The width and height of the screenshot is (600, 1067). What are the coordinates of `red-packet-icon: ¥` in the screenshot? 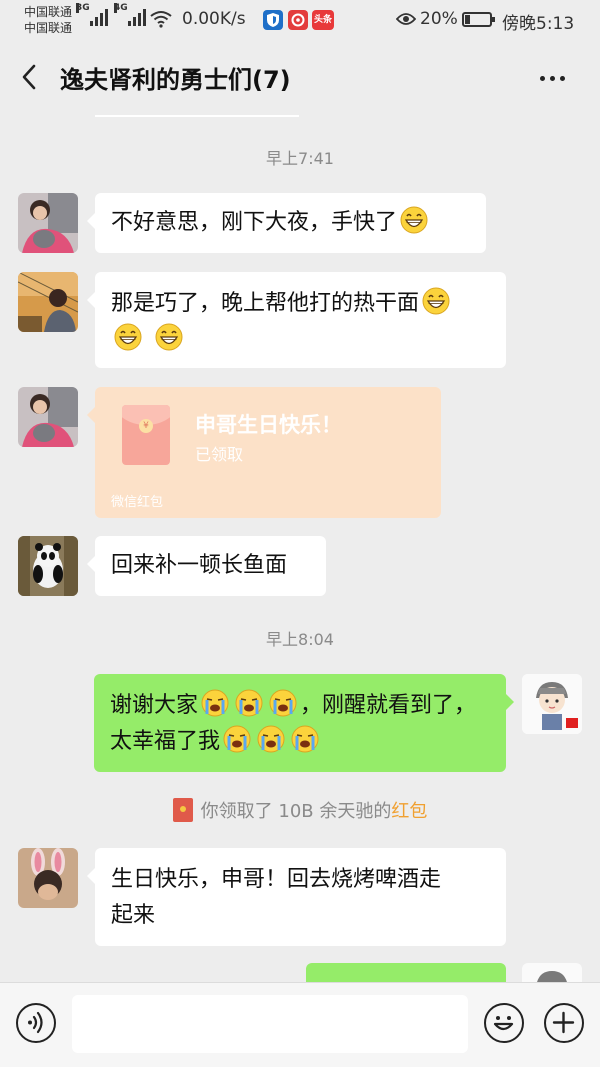 It's located at (146, 435).